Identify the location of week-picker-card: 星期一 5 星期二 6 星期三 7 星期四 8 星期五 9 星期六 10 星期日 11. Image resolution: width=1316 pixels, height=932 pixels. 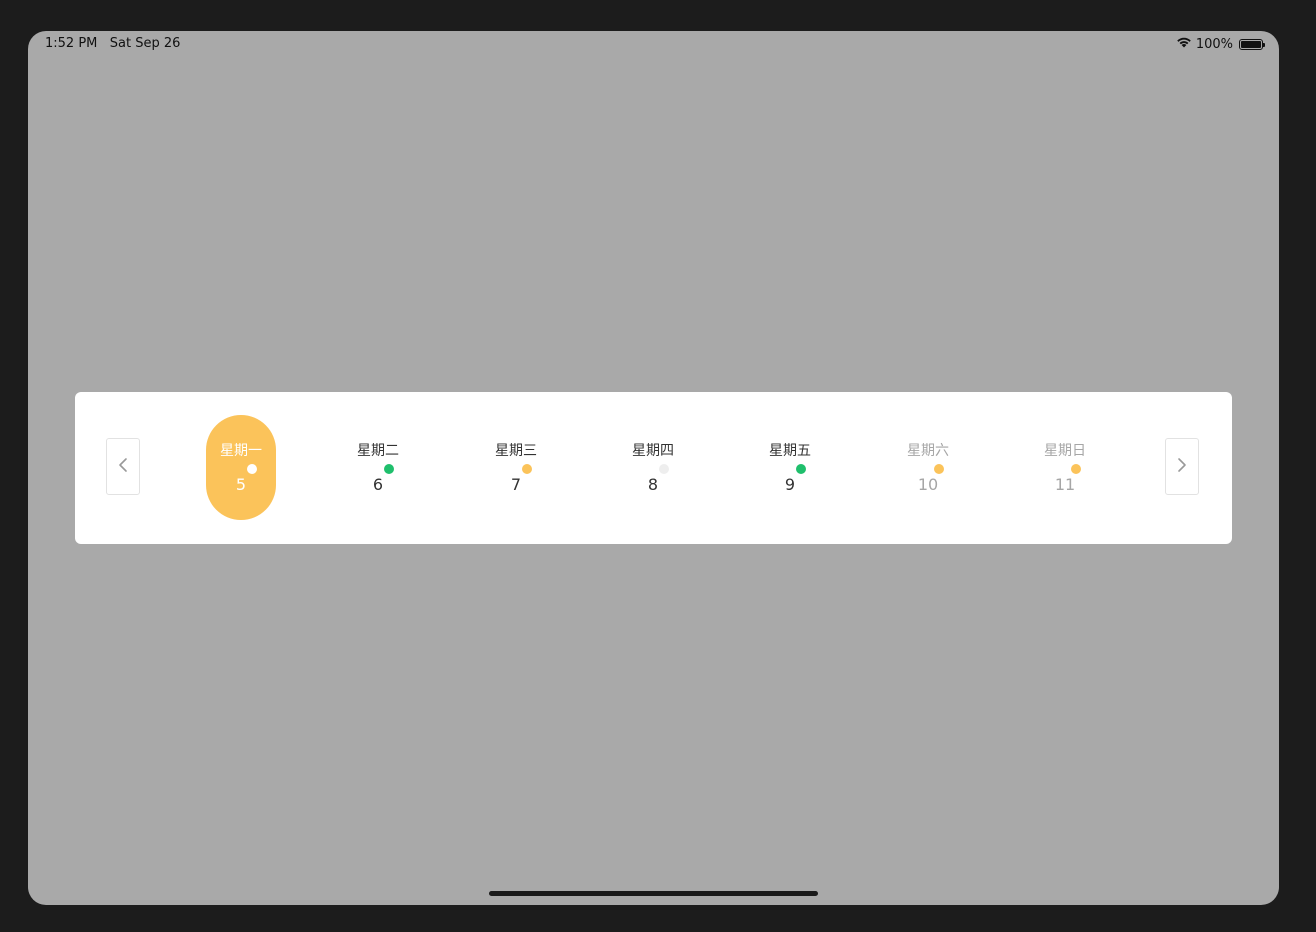
(653, 468).